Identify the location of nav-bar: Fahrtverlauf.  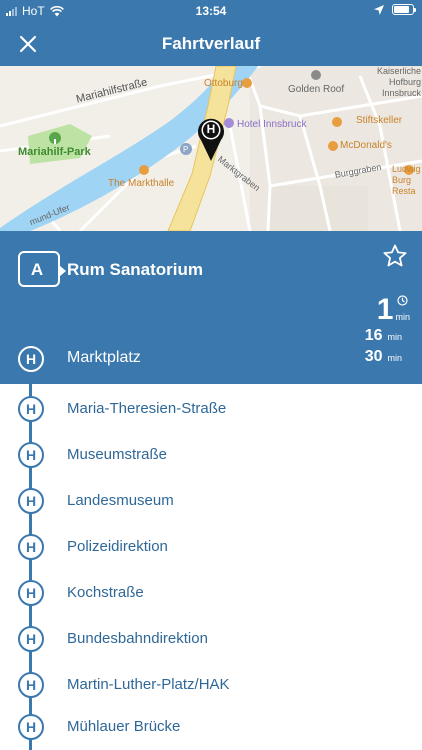
(211, 44).